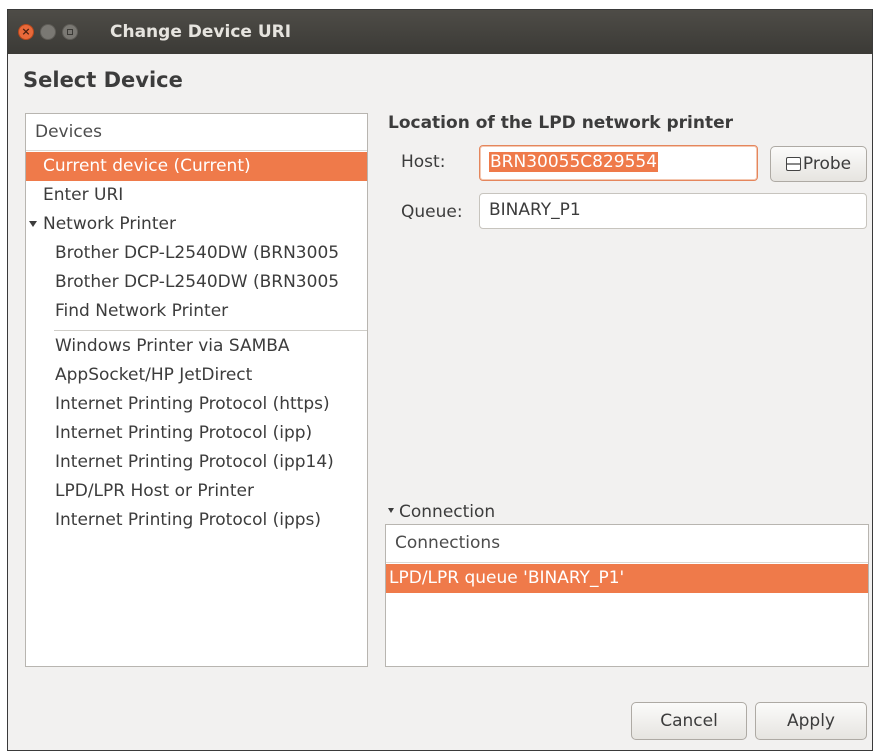  Describe the element at coordinates (447, 543) in the screenshot. I see `connections-column-header: Connections` at that location.